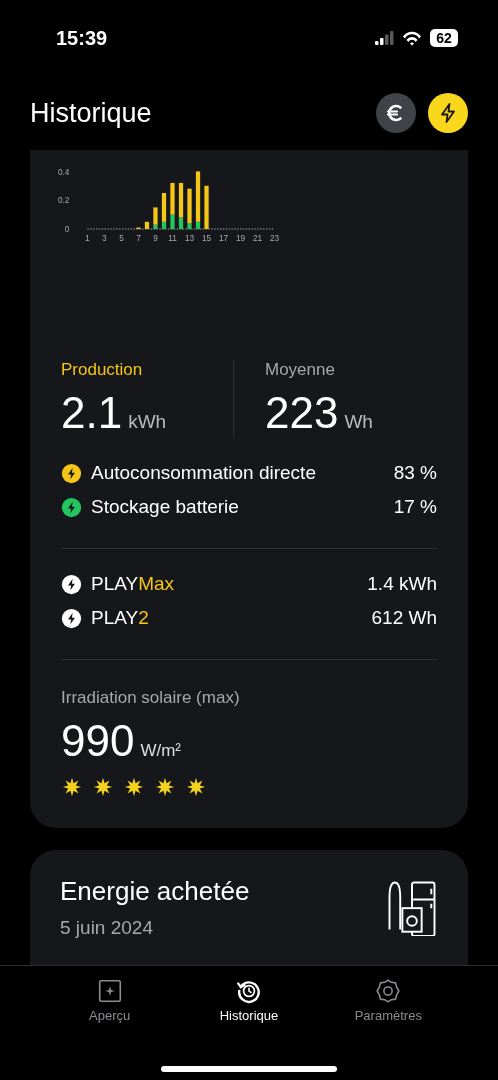 This screenshot has width=498, height=1080. Describe the element at coordinates (155, 891) in the screenshot. I see `card-title: Energie achetée` at that location.